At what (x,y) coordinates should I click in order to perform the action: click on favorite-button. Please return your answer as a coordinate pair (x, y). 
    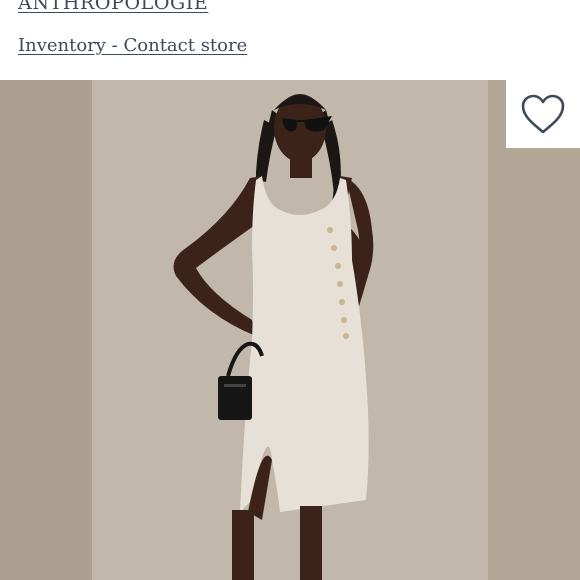
    Looking at the image, I should click on (543, 114).